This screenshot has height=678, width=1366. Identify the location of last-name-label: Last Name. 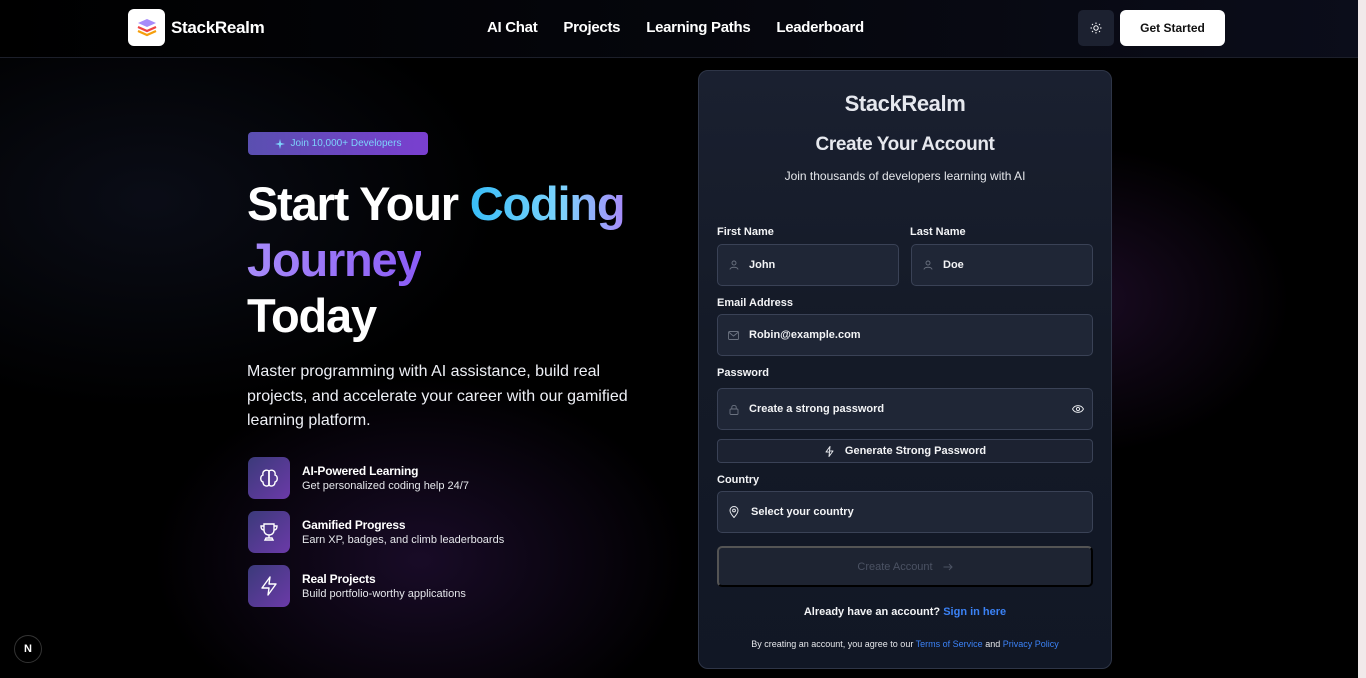
(938, 232).